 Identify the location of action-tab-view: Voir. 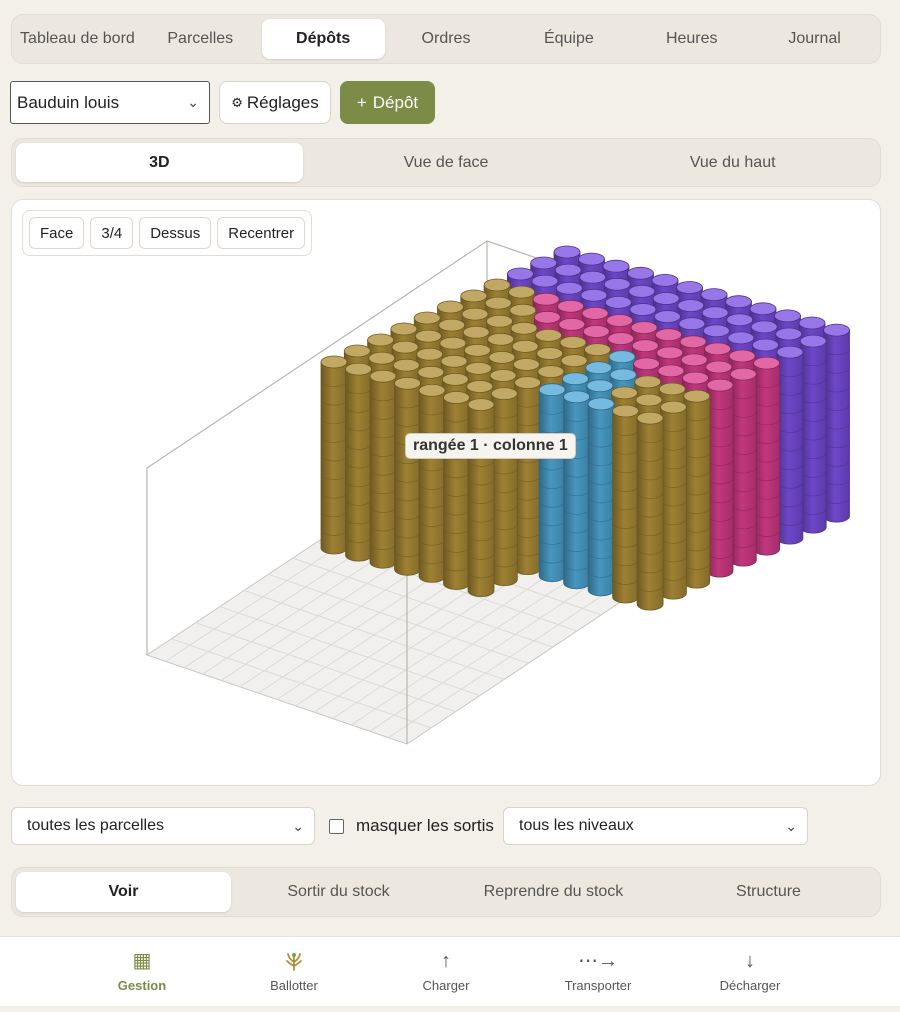
(123, 892).